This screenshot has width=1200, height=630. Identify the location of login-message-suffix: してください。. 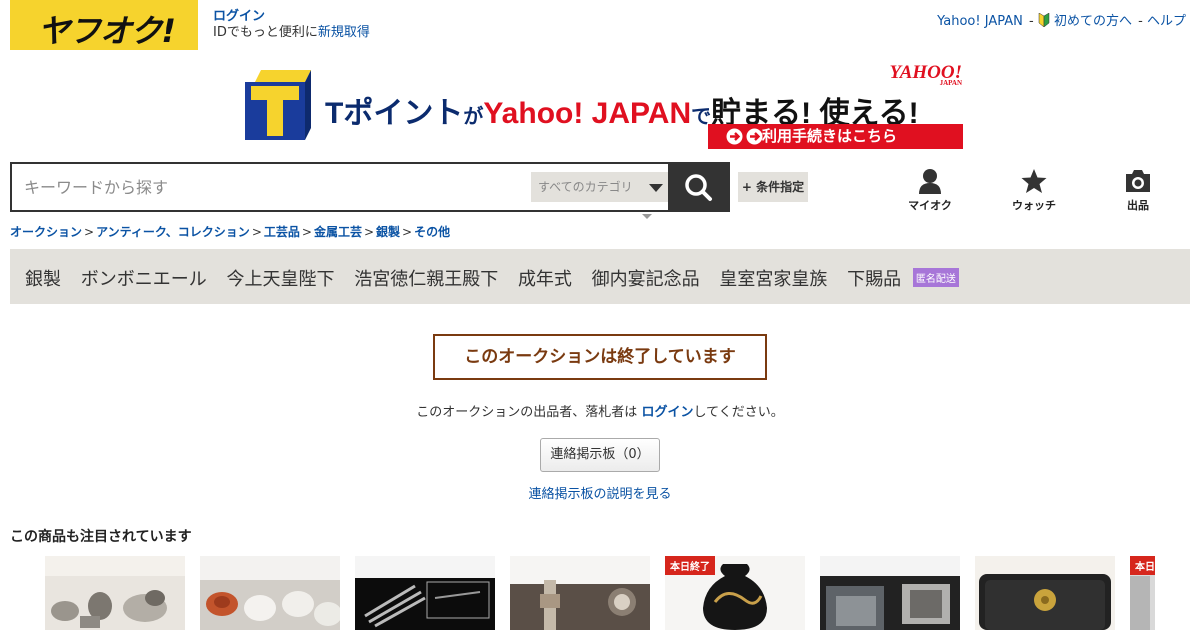
(738, 412).